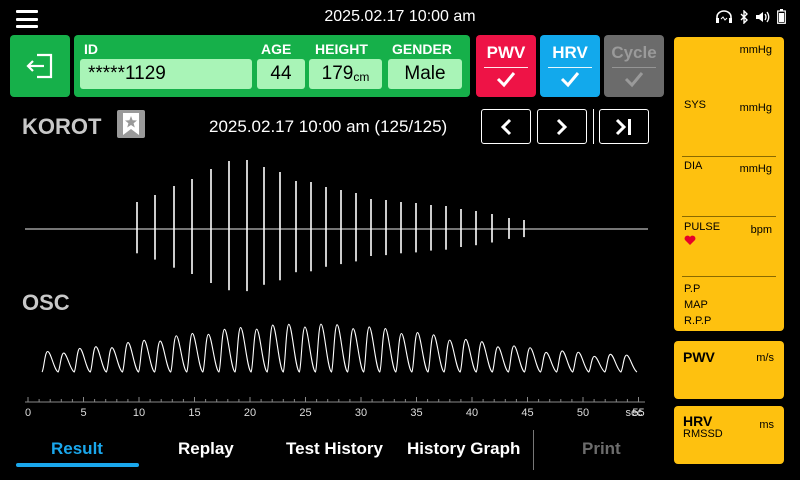  Describe the element at coordinates (341, 49) in the screenshot. I see `height-label: HEIGHT` at that location.